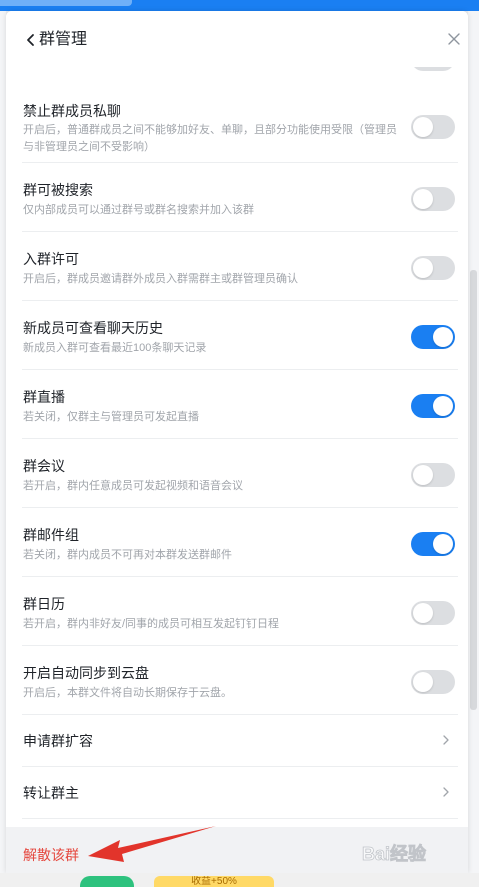 The width and height of the screenshot is (479, 887). I want to click on setting-description: 开启后，群成员邀请群外成员入群需群主或群管理员确认, so click(160, 279).